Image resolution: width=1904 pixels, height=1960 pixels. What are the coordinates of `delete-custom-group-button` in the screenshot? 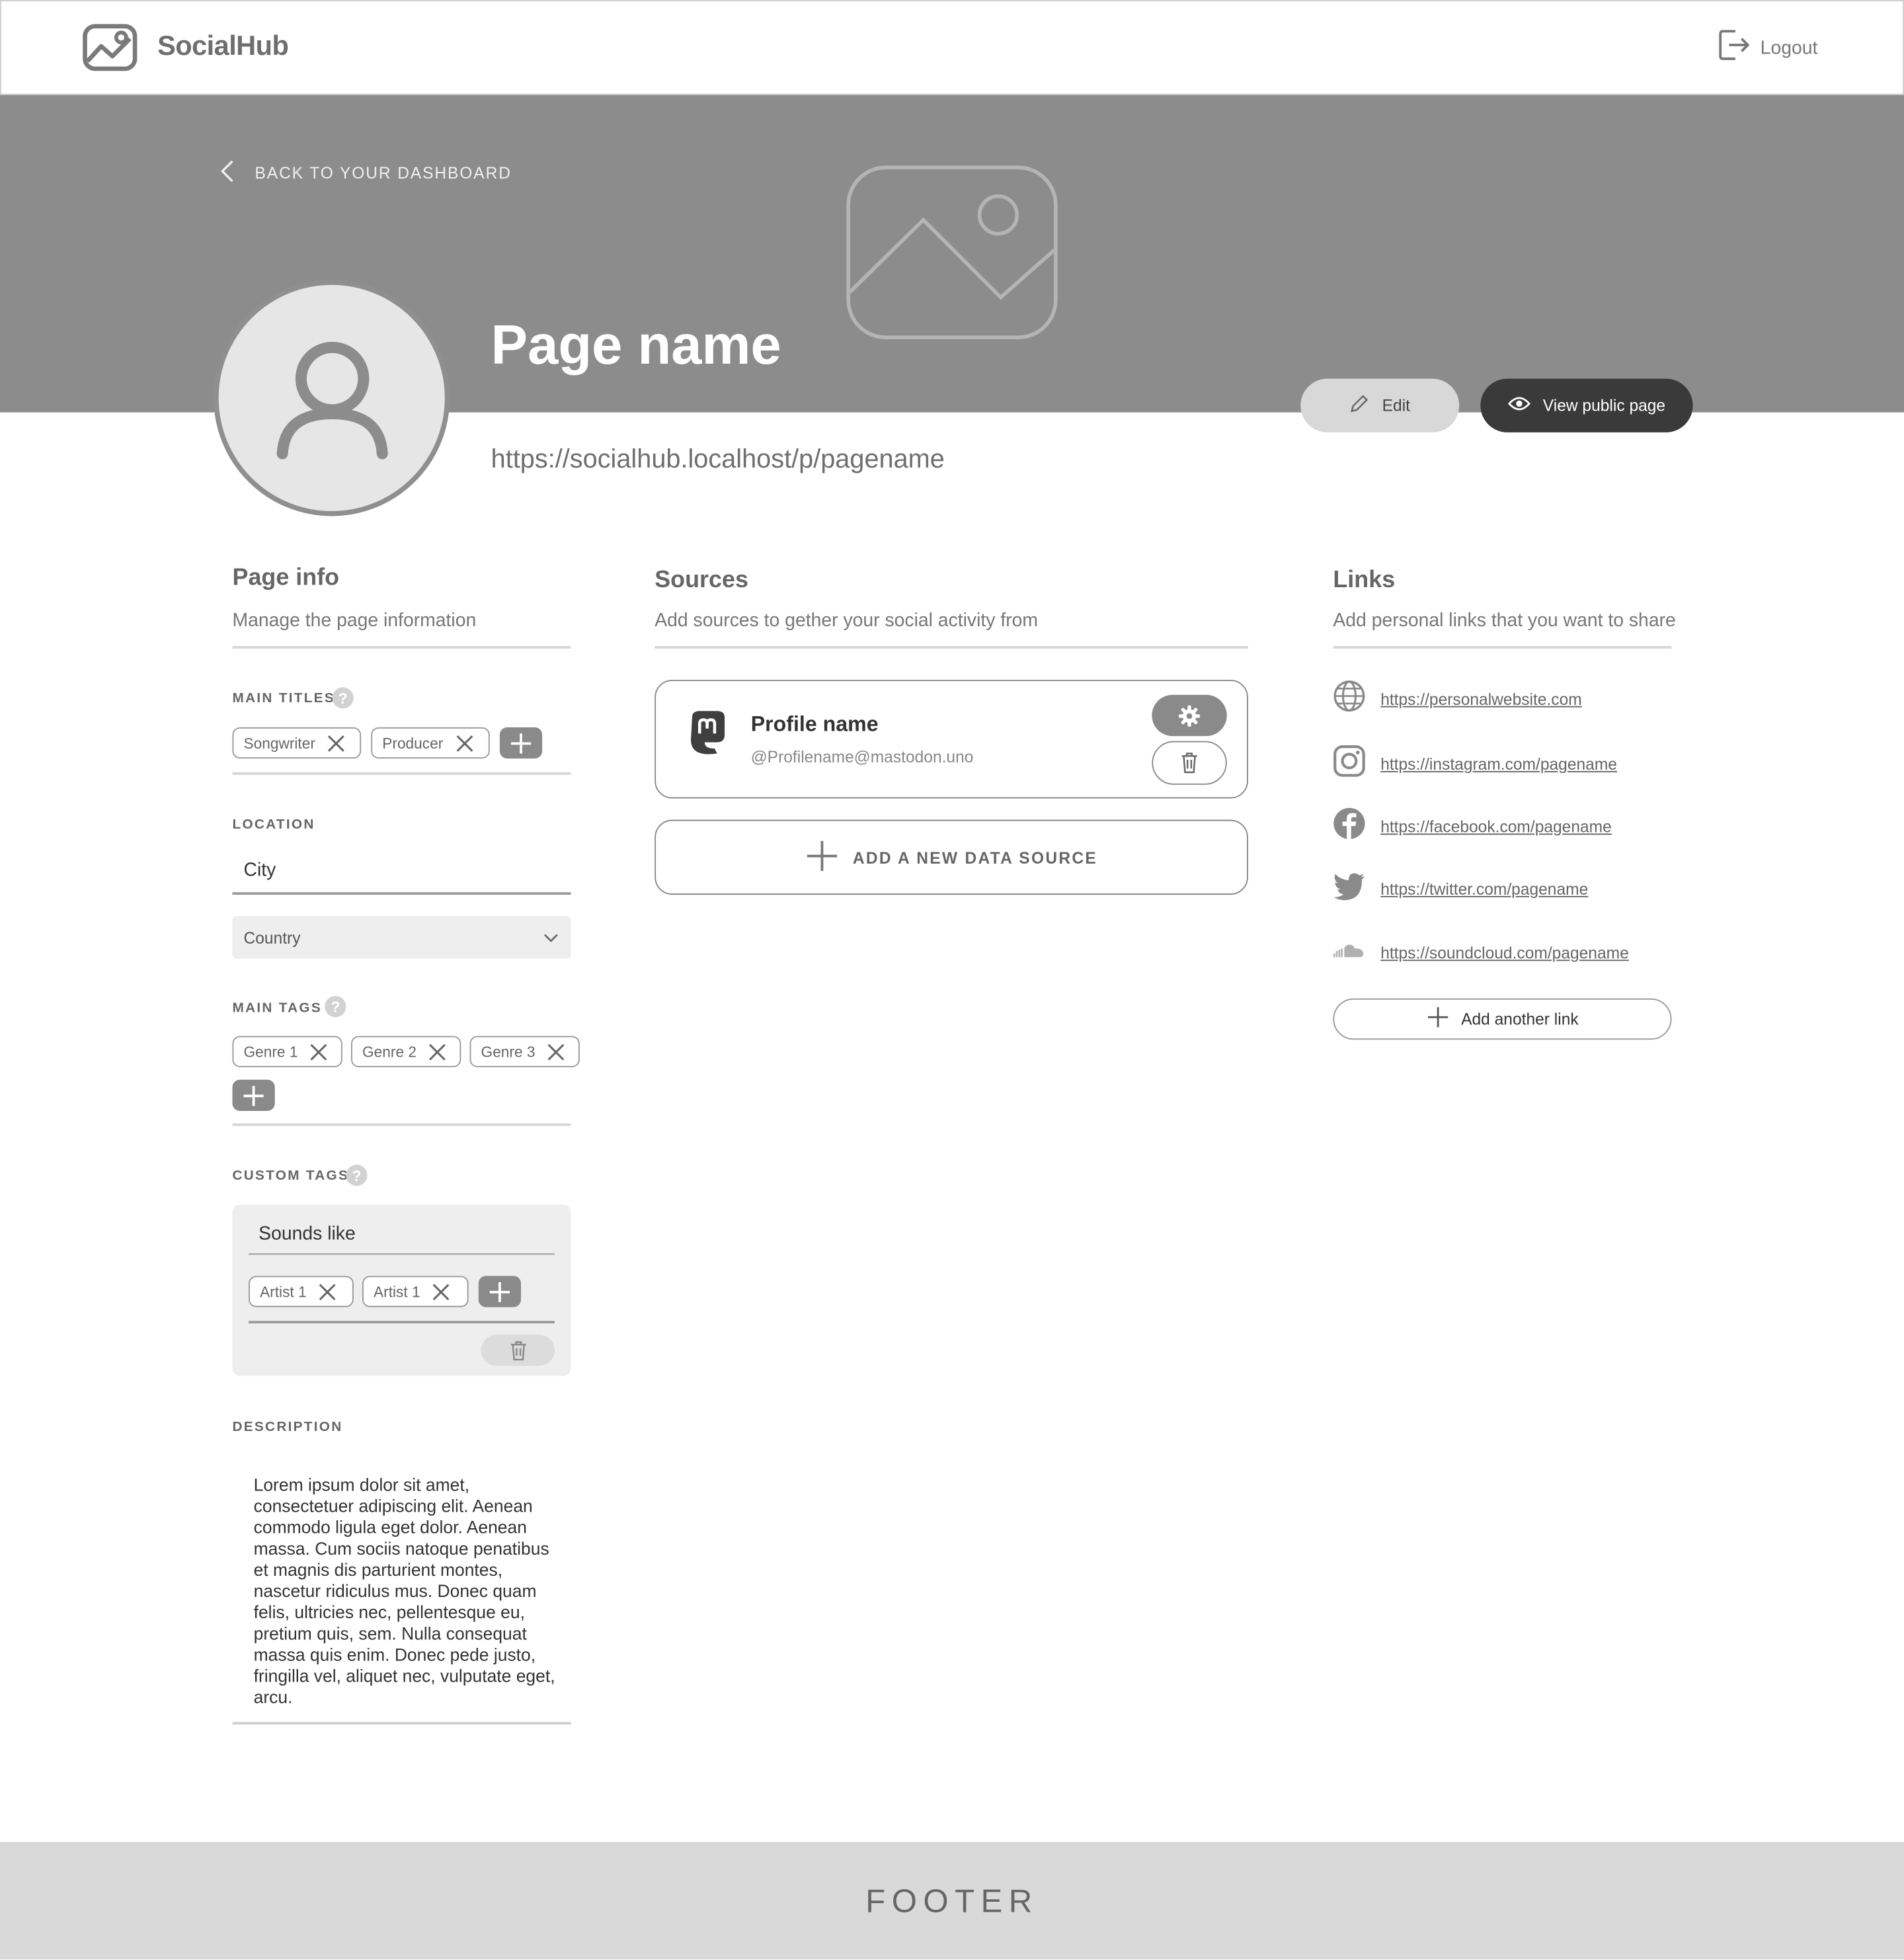 It's located at (518, 1350).